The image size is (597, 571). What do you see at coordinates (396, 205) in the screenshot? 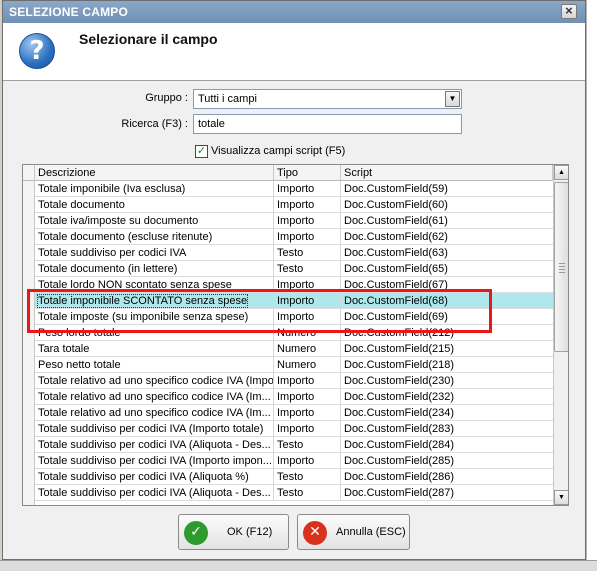
I see `cell-script-text: Doc.CustomField(60)` at bounding box center [396, 205].